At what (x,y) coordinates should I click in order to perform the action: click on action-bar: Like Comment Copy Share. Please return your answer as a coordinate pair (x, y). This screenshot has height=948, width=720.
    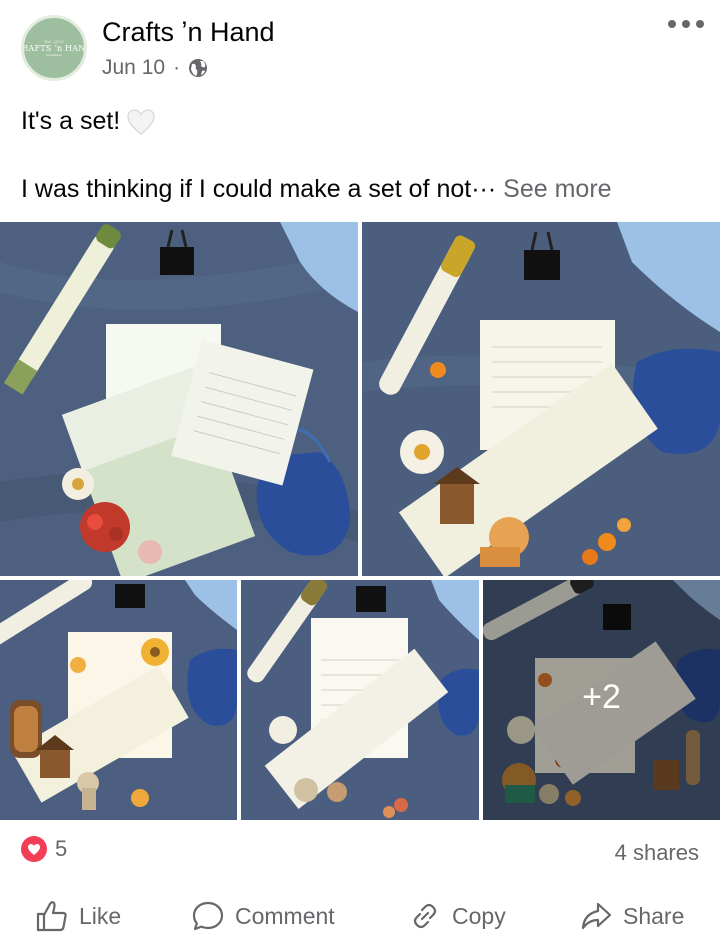
    Looking at the image, I should click on (360, 916).